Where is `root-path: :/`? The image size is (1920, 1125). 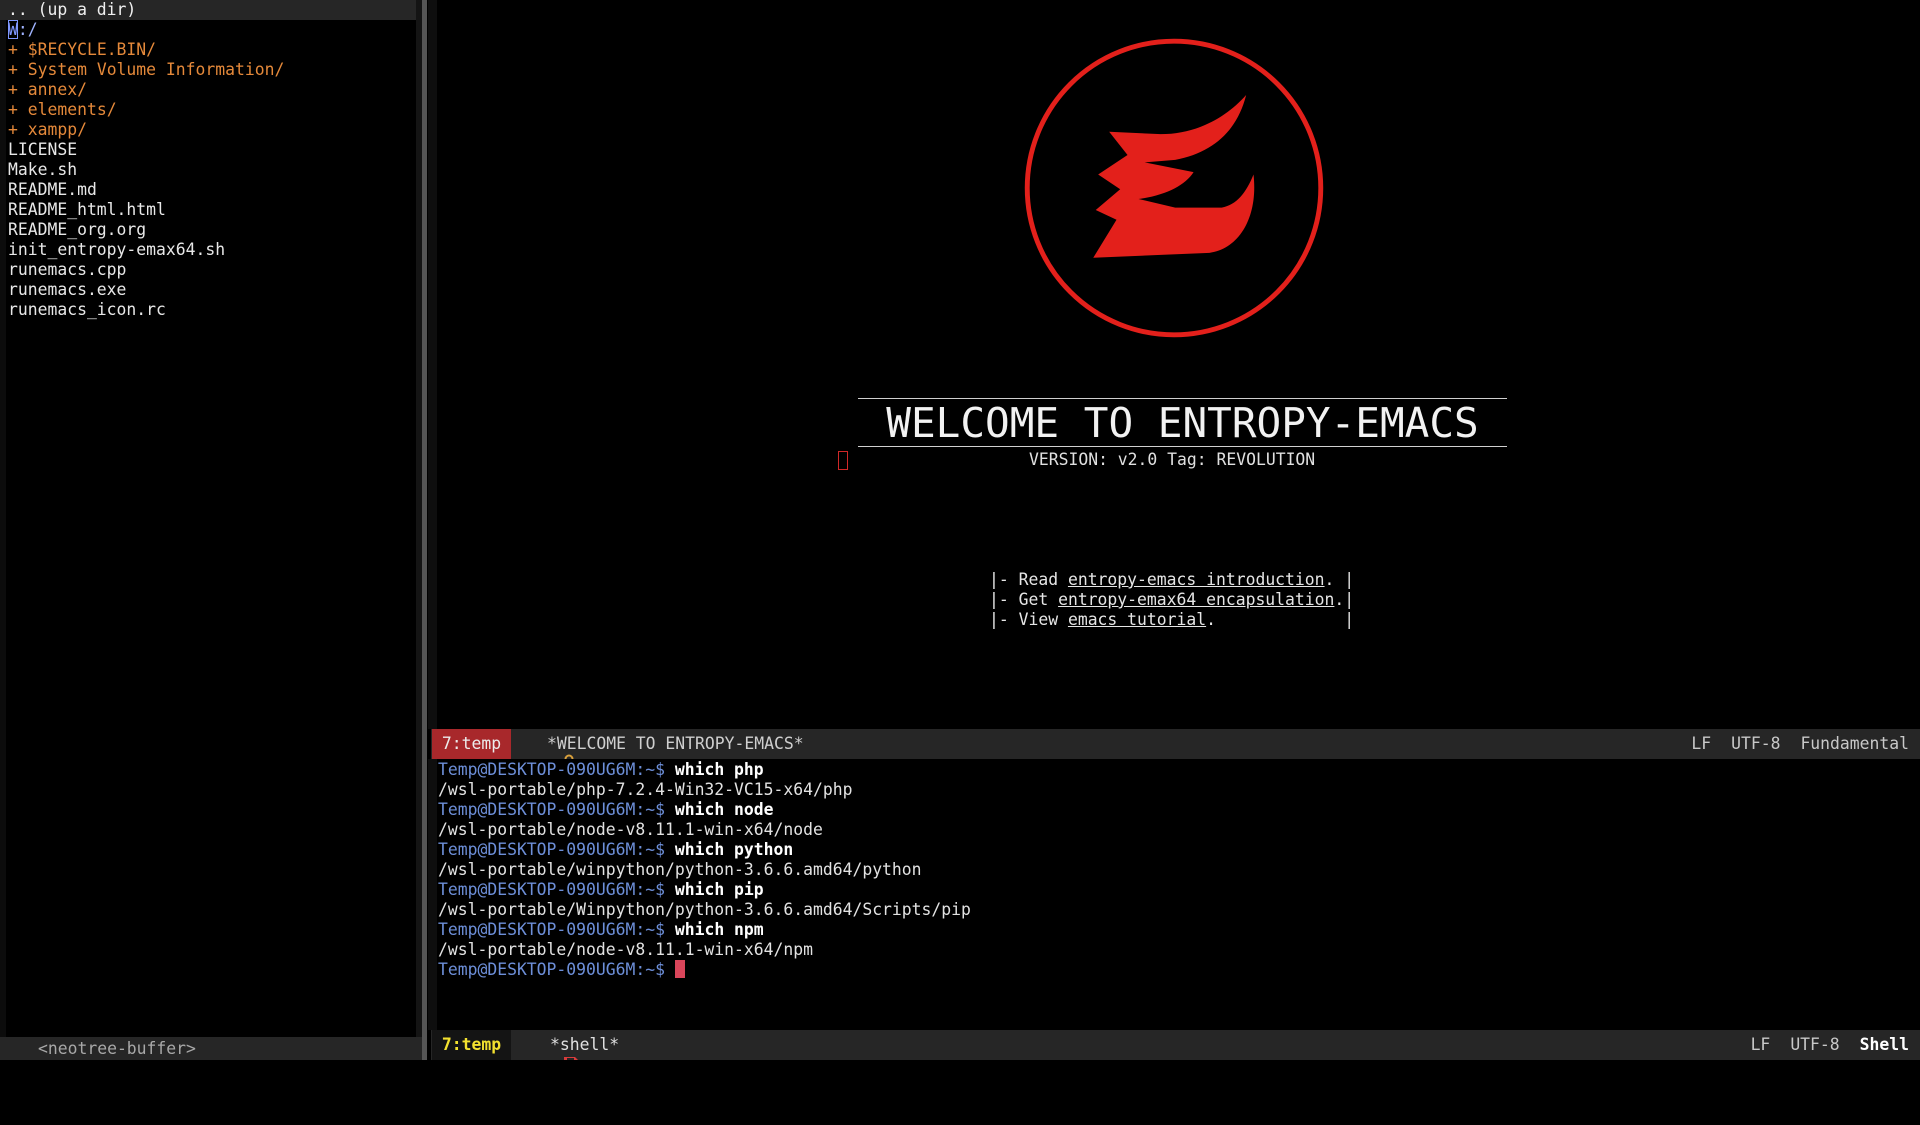
root-path: :/ is located at coordinates (27, 29).